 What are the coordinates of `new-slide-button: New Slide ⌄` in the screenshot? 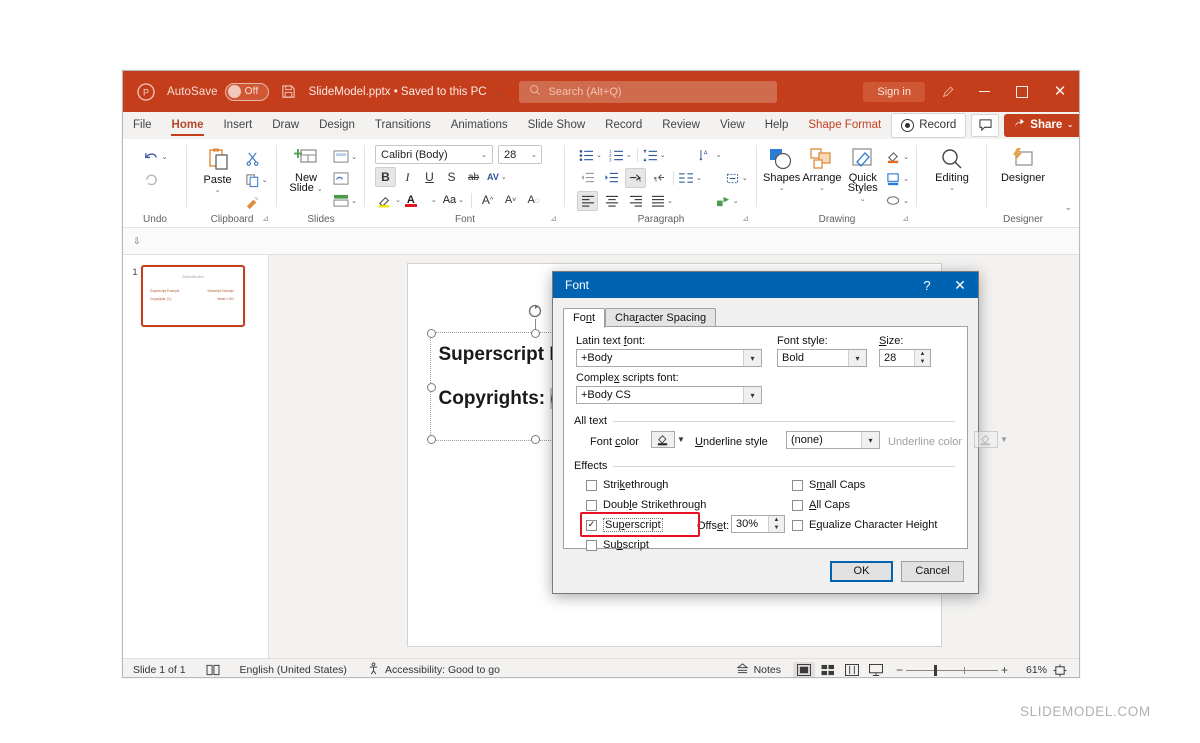 It's located at (306, 170).